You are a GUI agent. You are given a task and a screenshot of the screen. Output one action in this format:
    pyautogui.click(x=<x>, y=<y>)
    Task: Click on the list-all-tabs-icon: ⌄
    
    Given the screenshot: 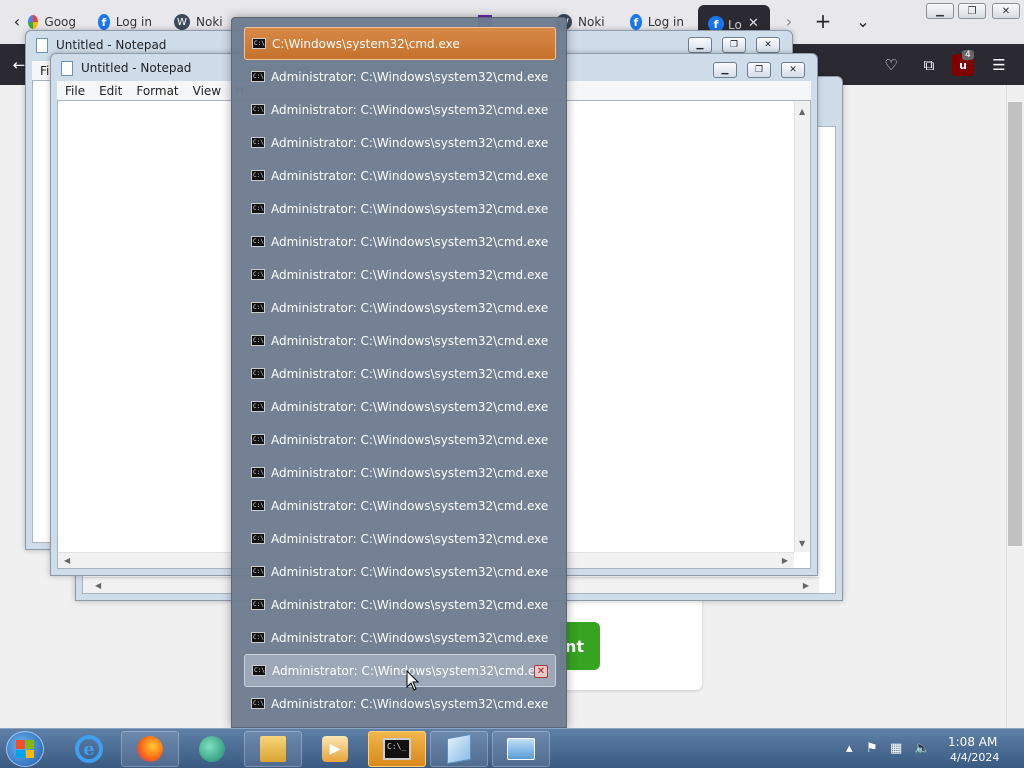 What is the action you would take?
    pyautogui.click(x=863, y=21)
    